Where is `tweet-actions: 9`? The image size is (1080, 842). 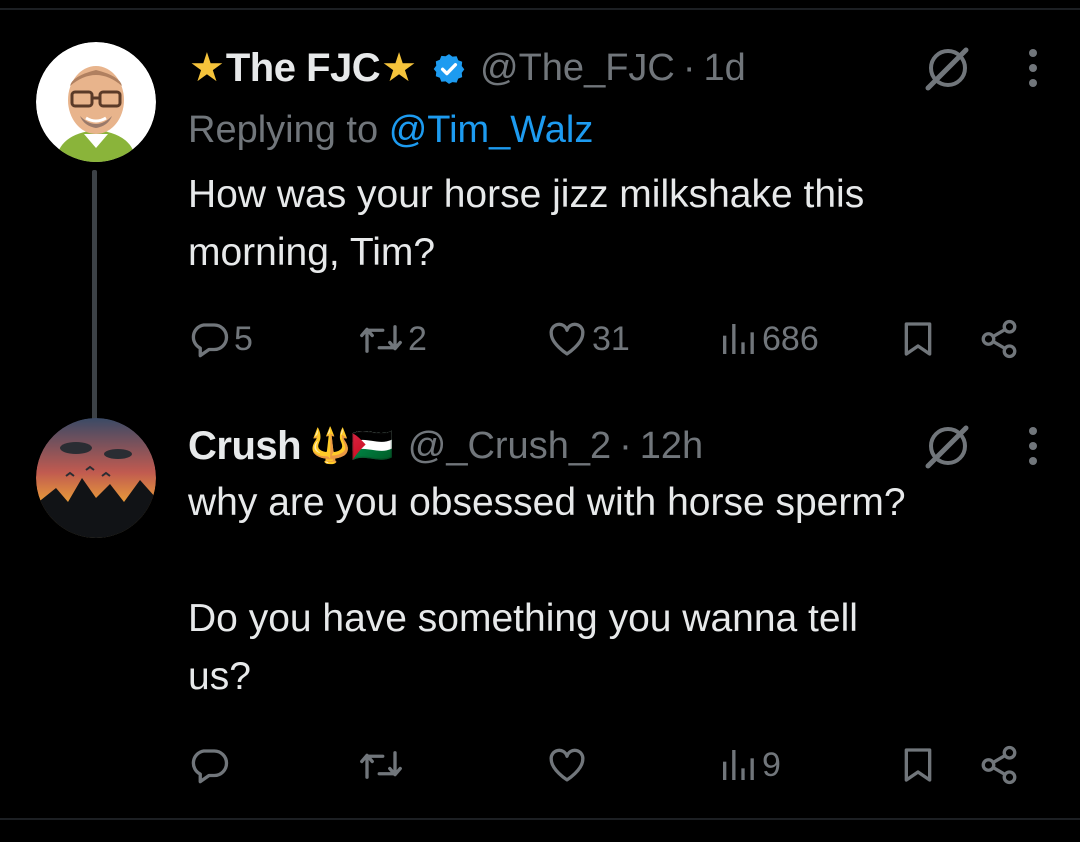 tweet-actions: 9 is located at coordinates (605, 765).